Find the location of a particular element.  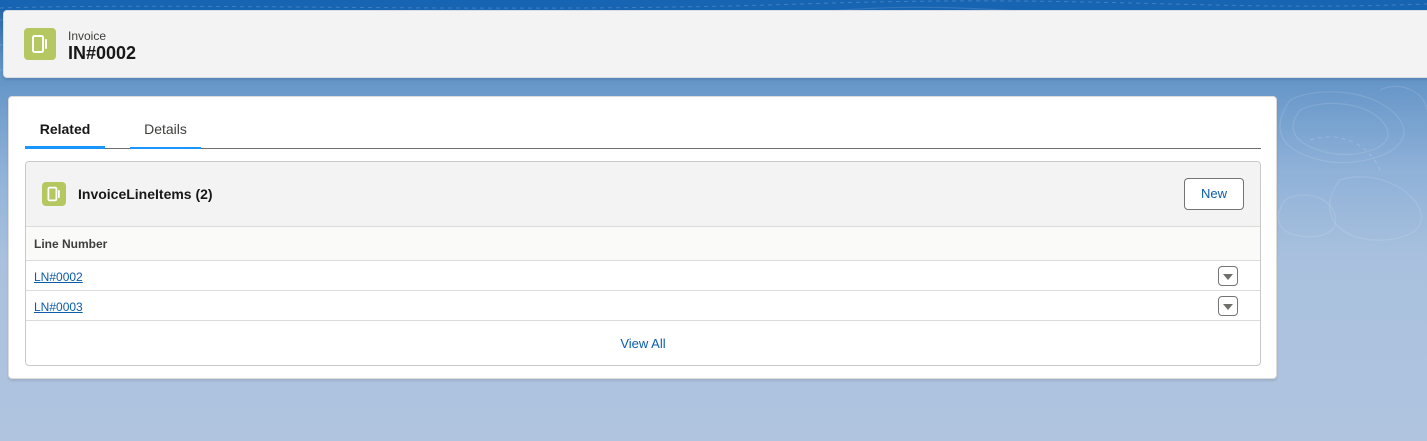

table-row: LN#0003 is located at coordinates (643, 306).